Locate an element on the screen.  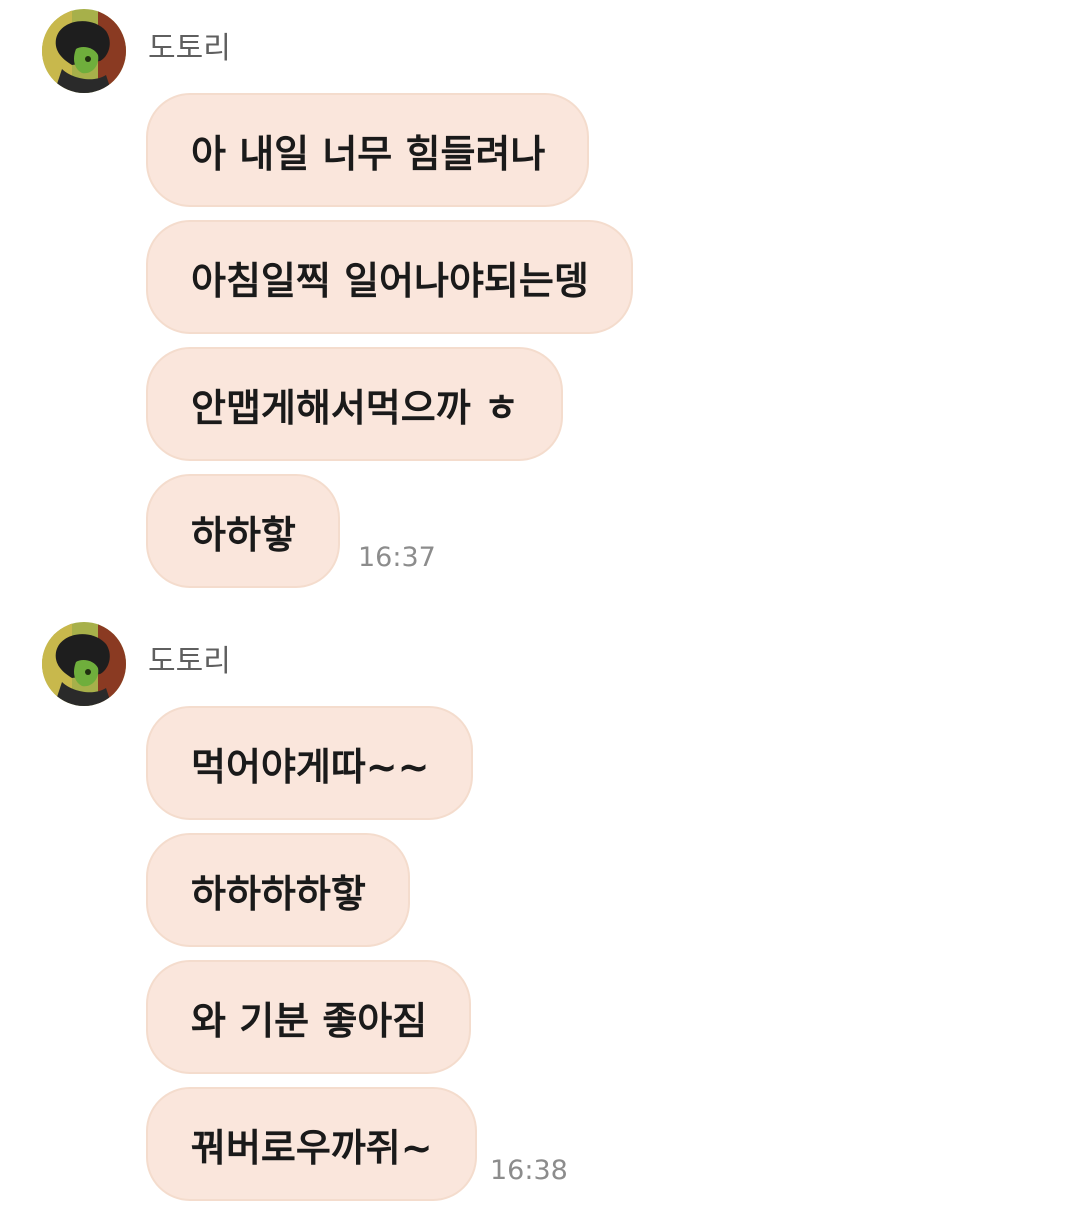
message-bubble: 꿔버로우까쥐~ is located at coordinates (311, 1144).